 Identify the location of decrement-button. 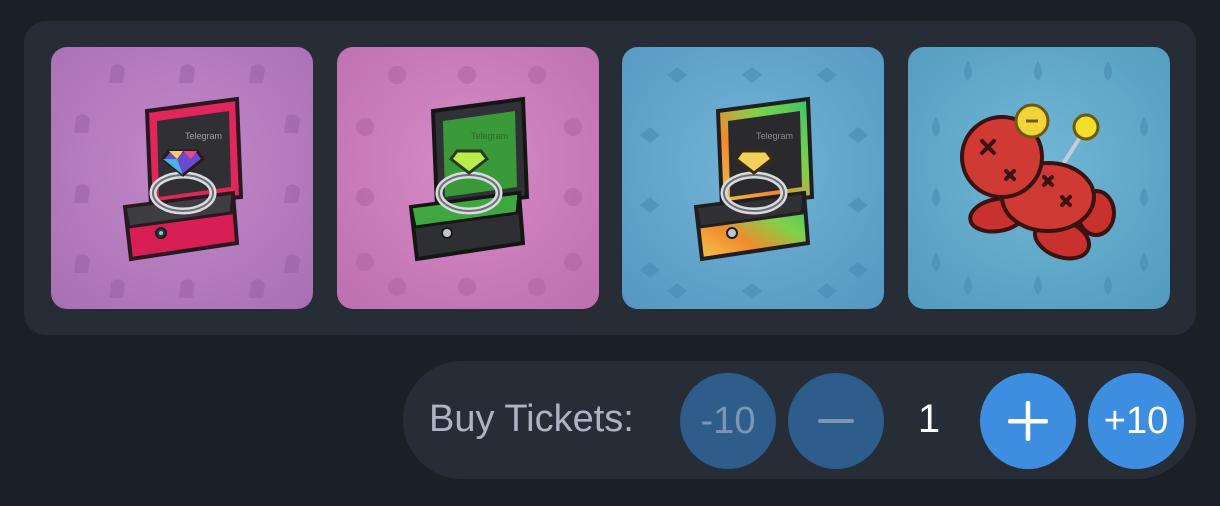
(836, 421).